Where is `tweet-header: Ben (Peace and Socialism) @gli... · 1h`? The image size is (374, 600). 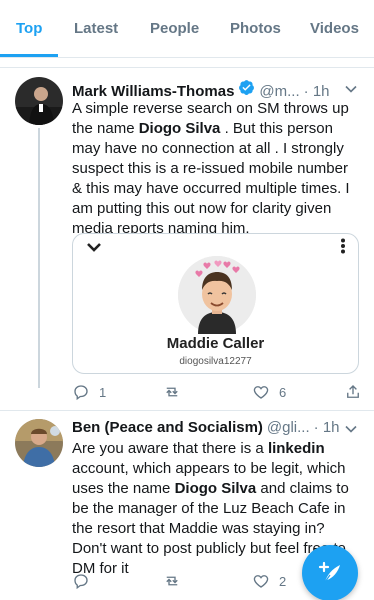 tweet-header: Ben (Peace and Socialism) @gli... · 1h is located at coordinates (206, 427).